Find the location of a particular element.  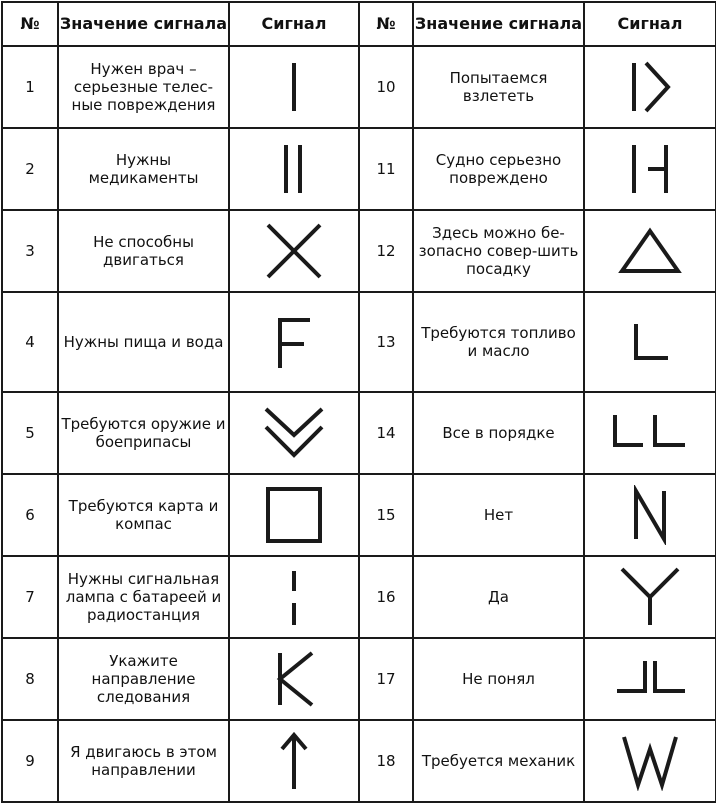

single-bar-icon is located at coordinates (294, 87).